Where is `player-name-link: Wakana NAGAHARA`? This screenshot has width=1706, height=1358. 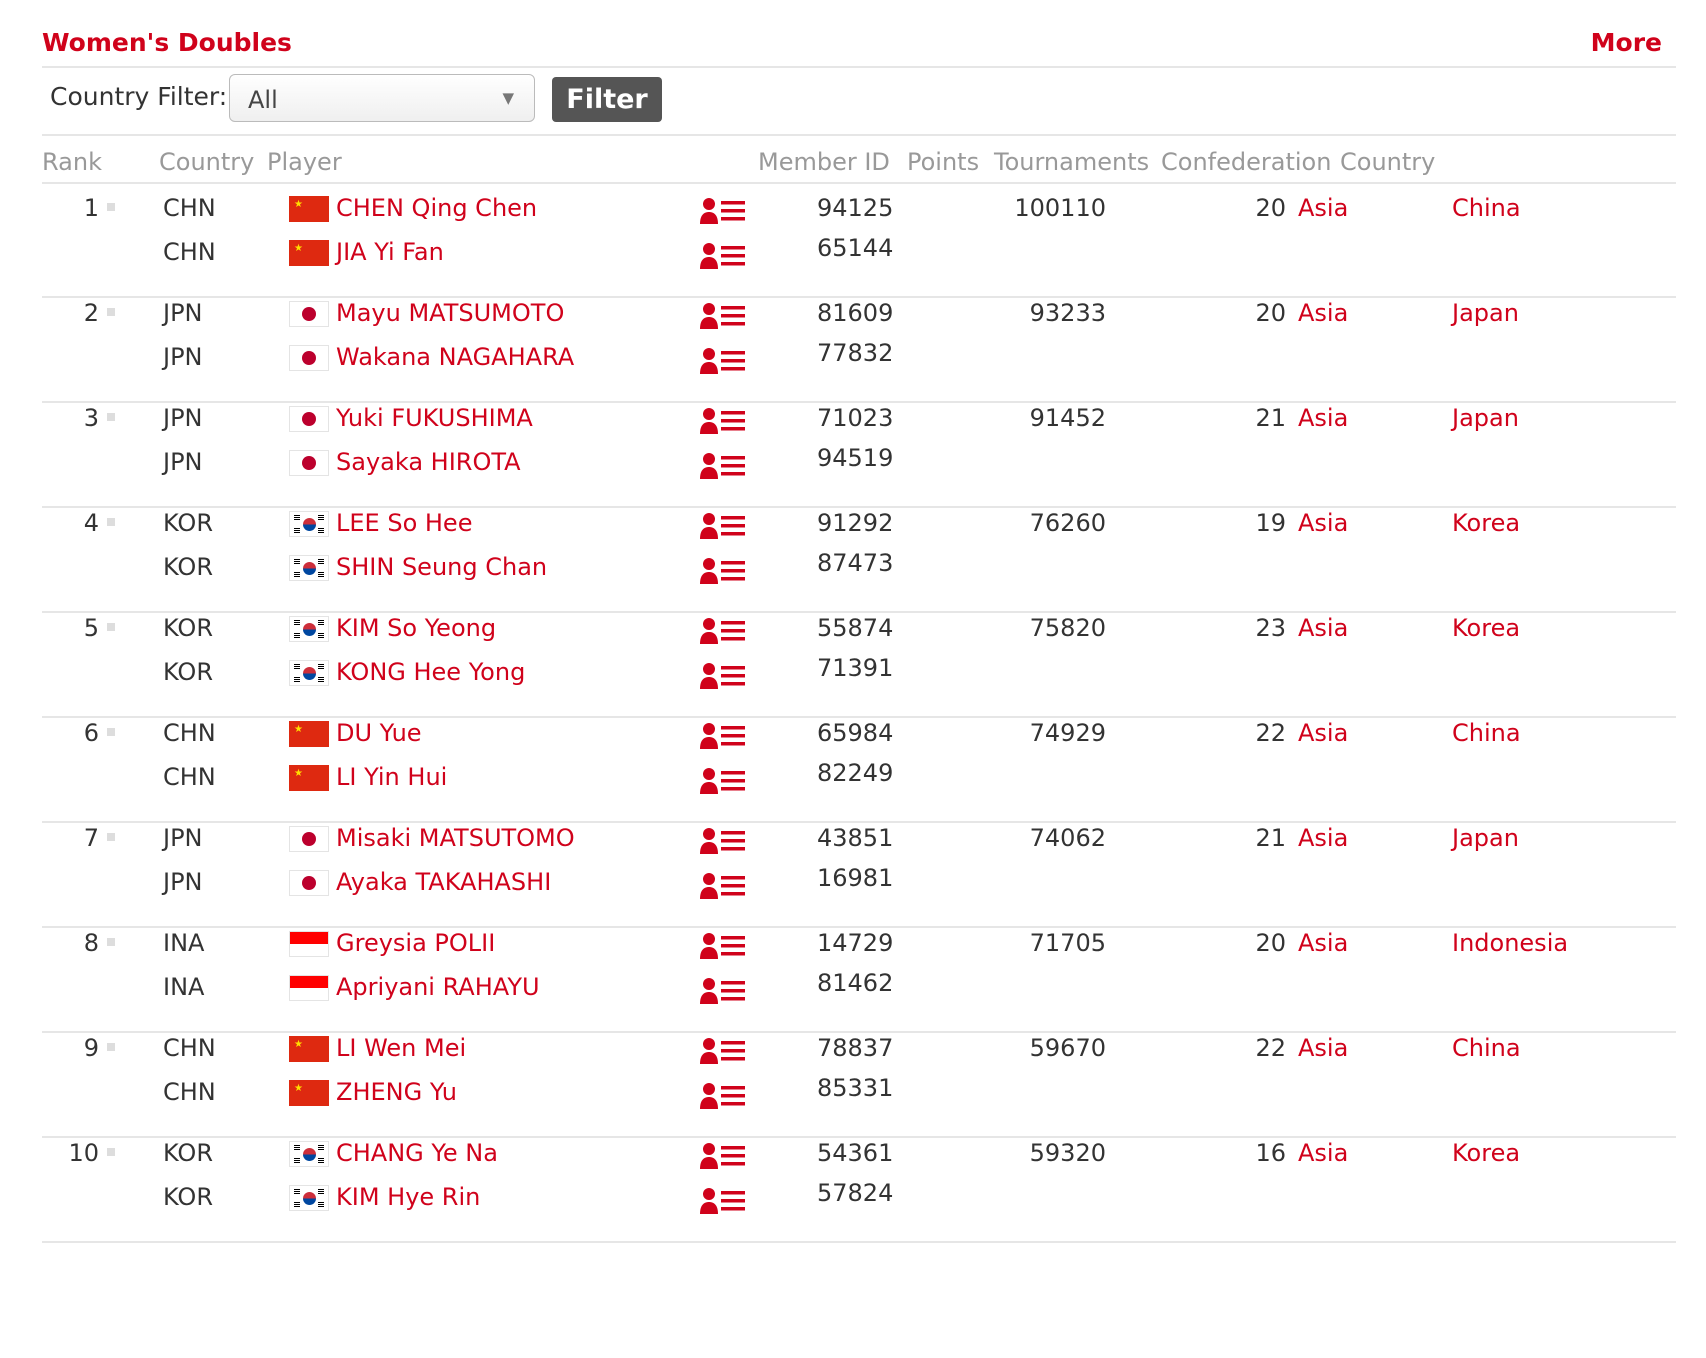
player-name-link: Wakana NAGAHARA is located at coordinates (455, 357).